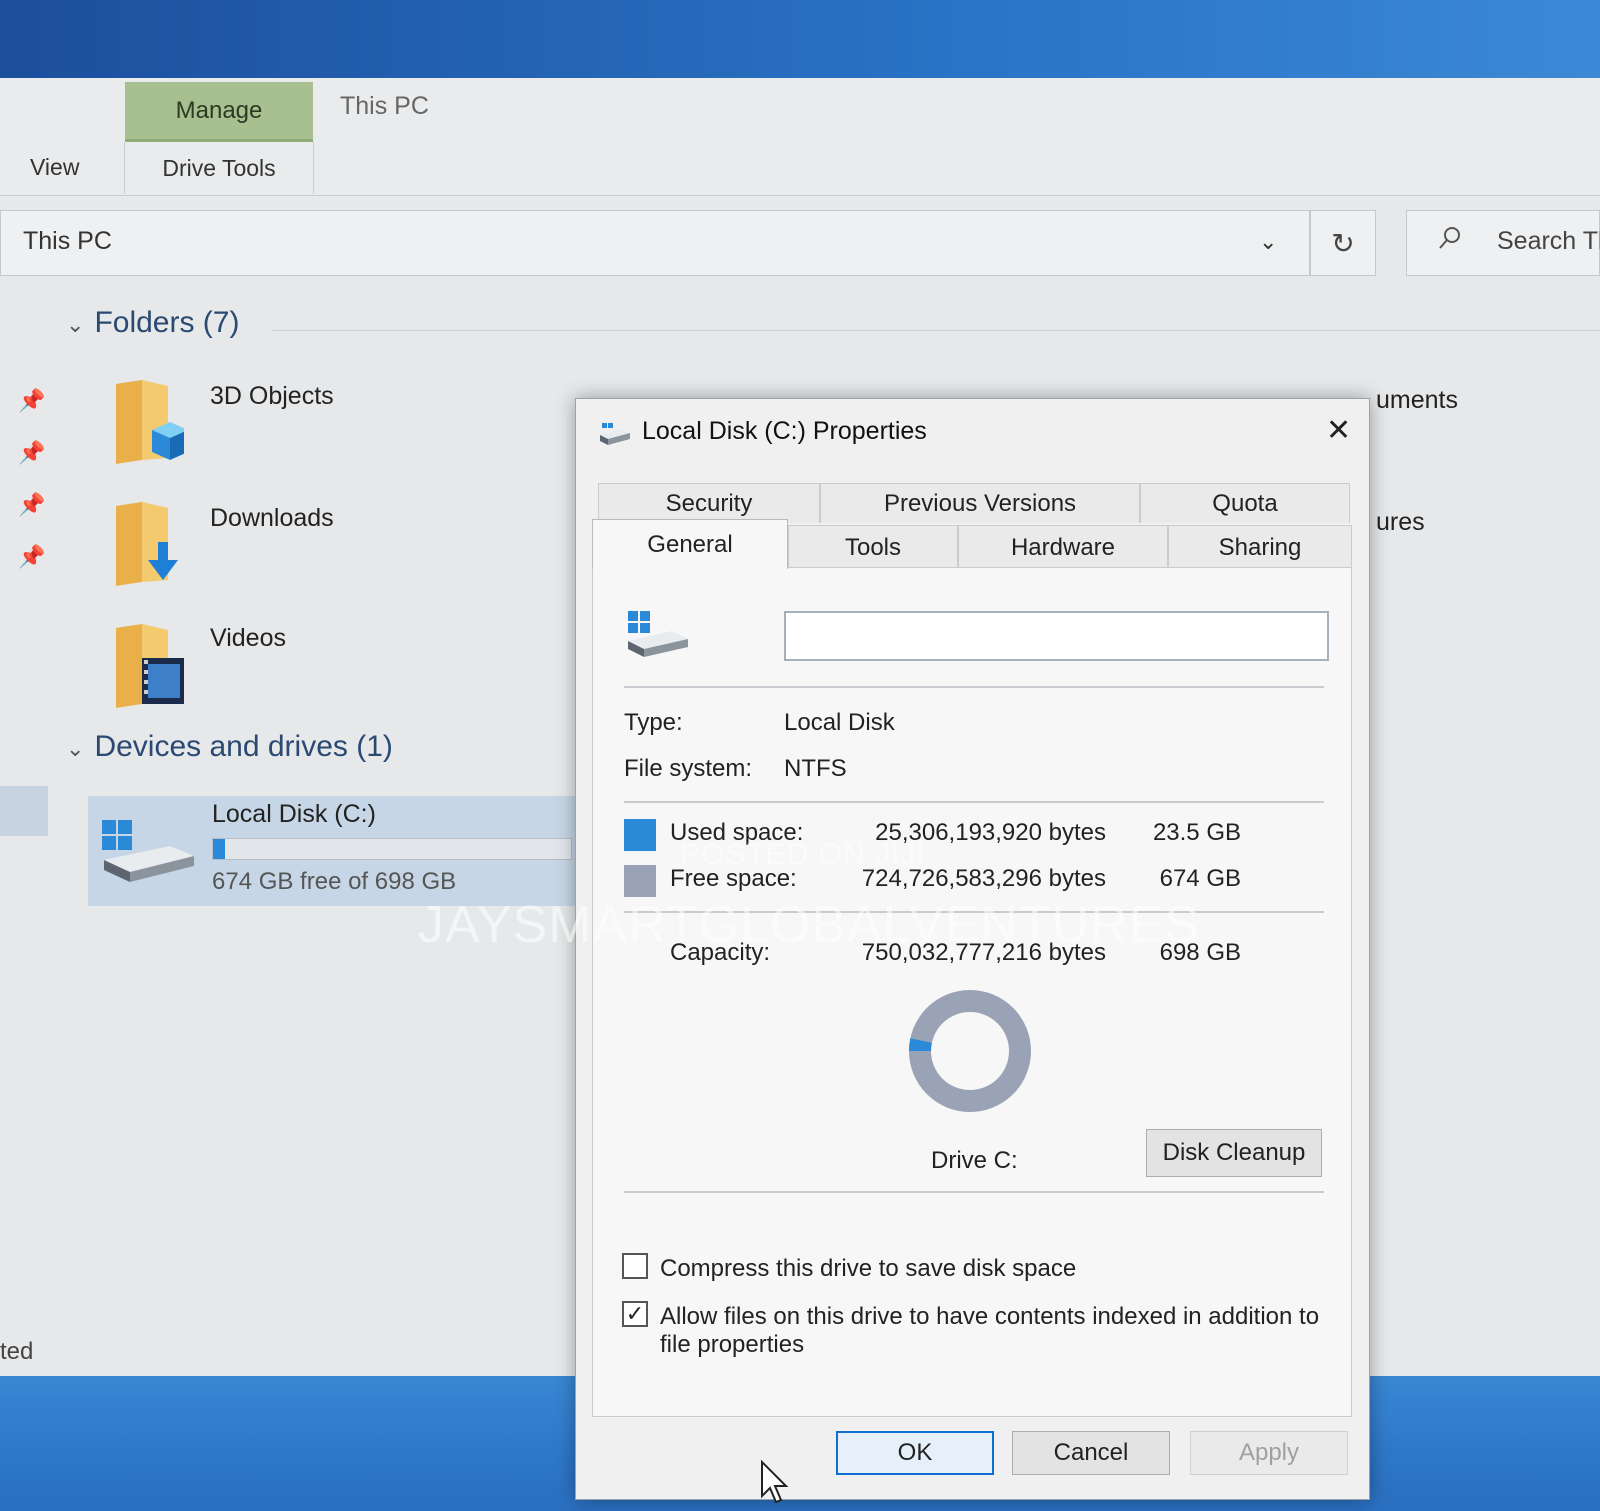  Describe the element at coordinates (709, 503) in the screenshot. I see `tab-security: Security` at that location.